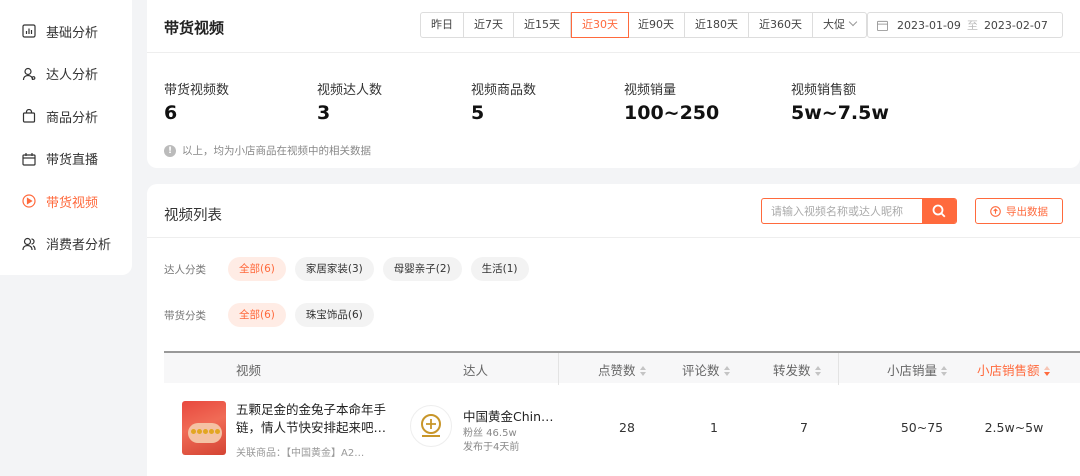  I want to click on col-comments: 评论数, so click(706, 369).